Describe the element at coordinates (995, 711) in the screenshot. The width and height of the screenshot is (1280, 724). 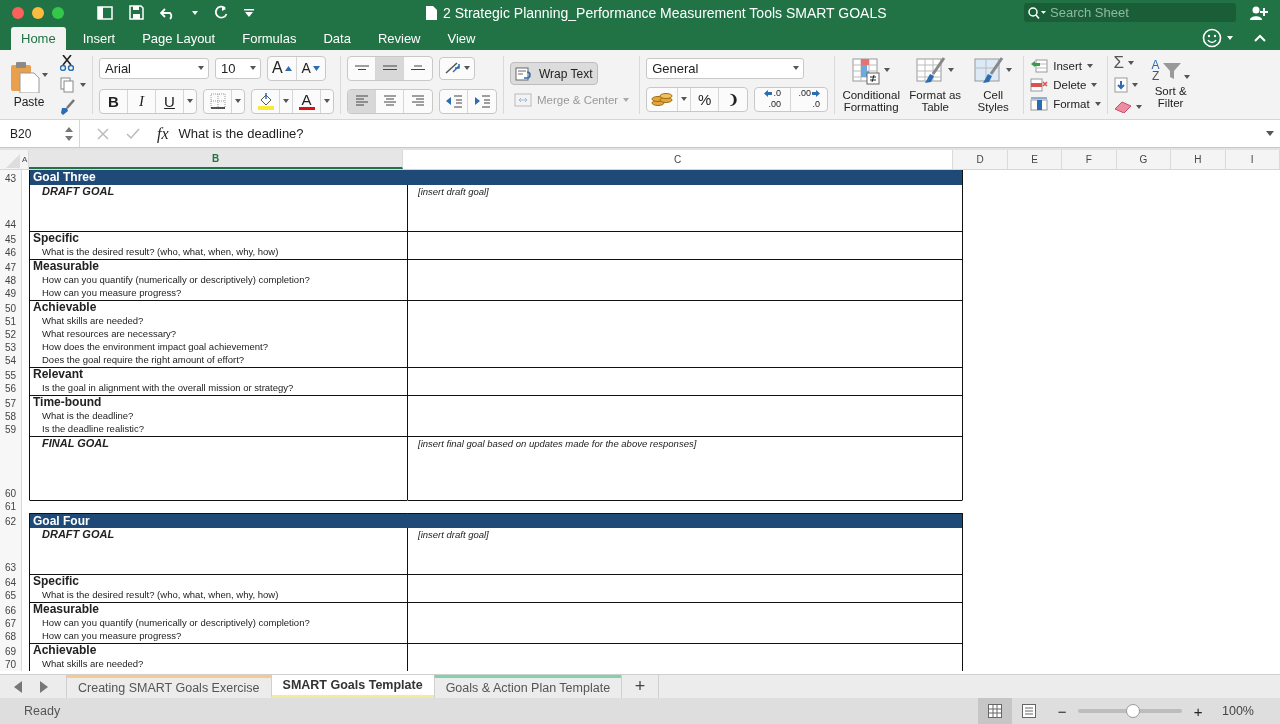
I see `normal-view-button` at that location.